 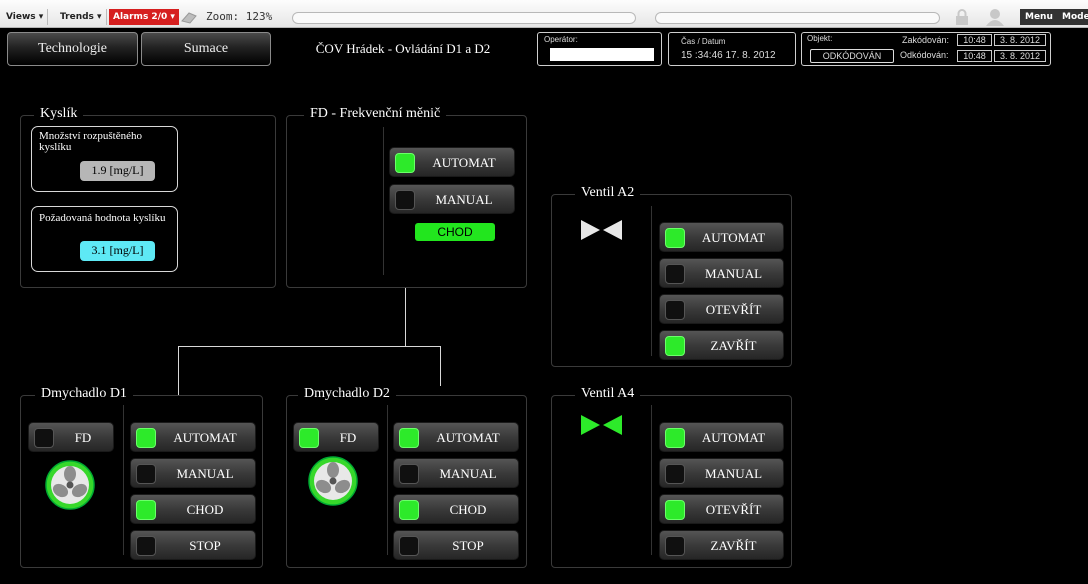 What do you see at coordinates (675, 474) in the screenshot?
I see `a4-manual-led` at bounding box center [675, 474].